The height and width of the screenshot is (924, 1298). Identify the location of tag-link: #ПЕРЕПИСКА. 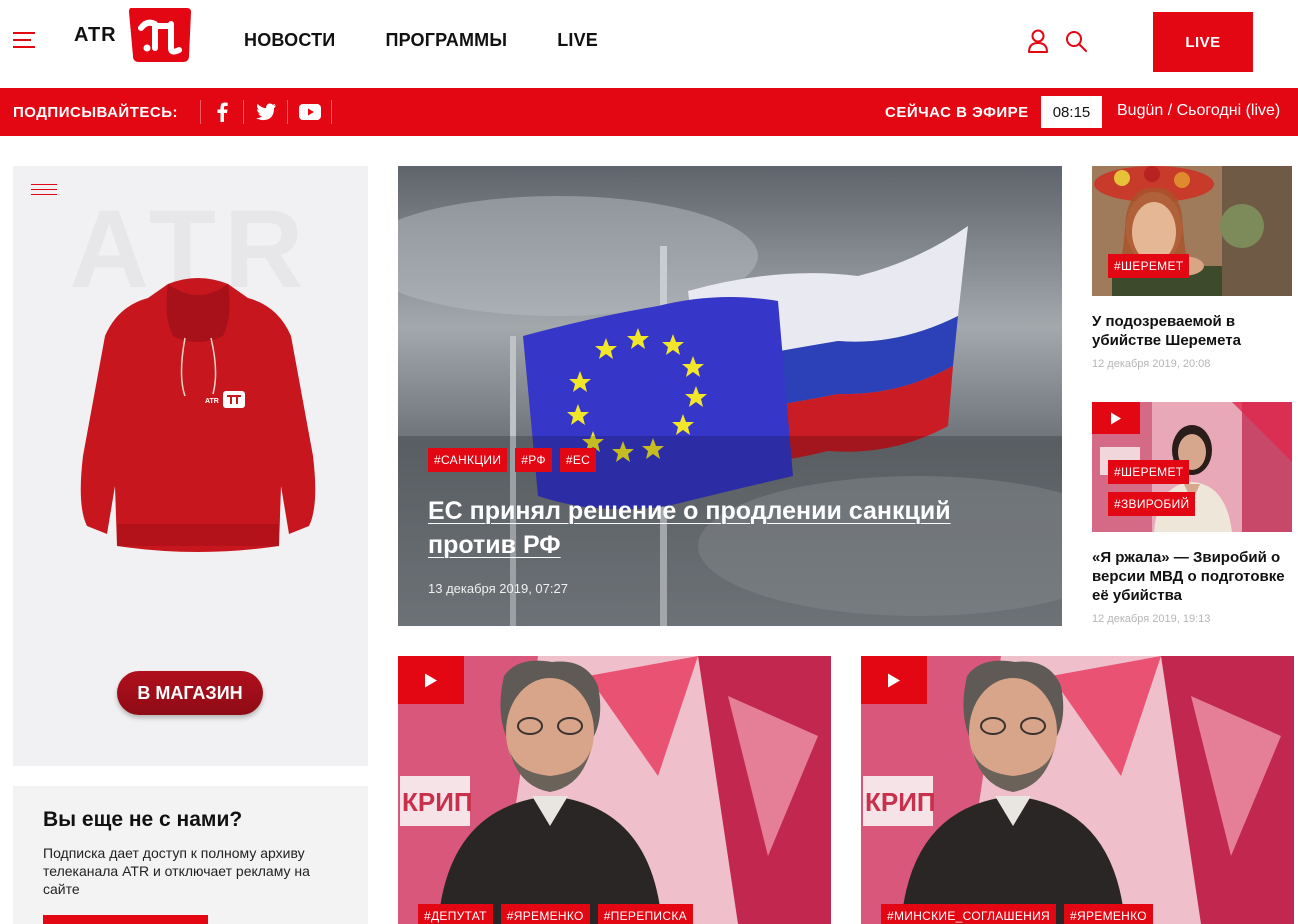
(645, 914).